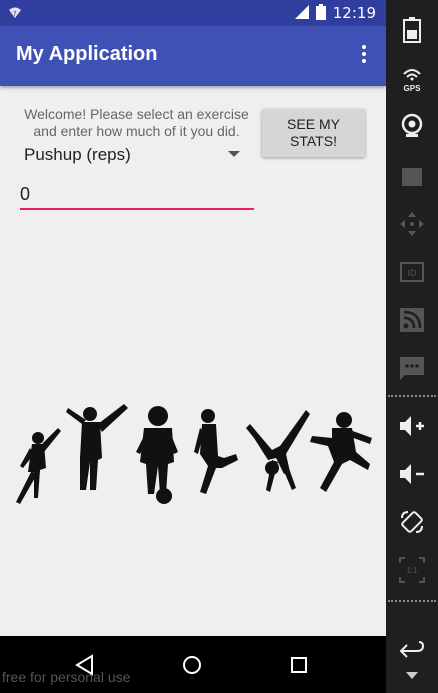 The image size is (438, 693). Describe the element at coordinates (412, 320) in the screenshot. I see `rss-icon` at that location.